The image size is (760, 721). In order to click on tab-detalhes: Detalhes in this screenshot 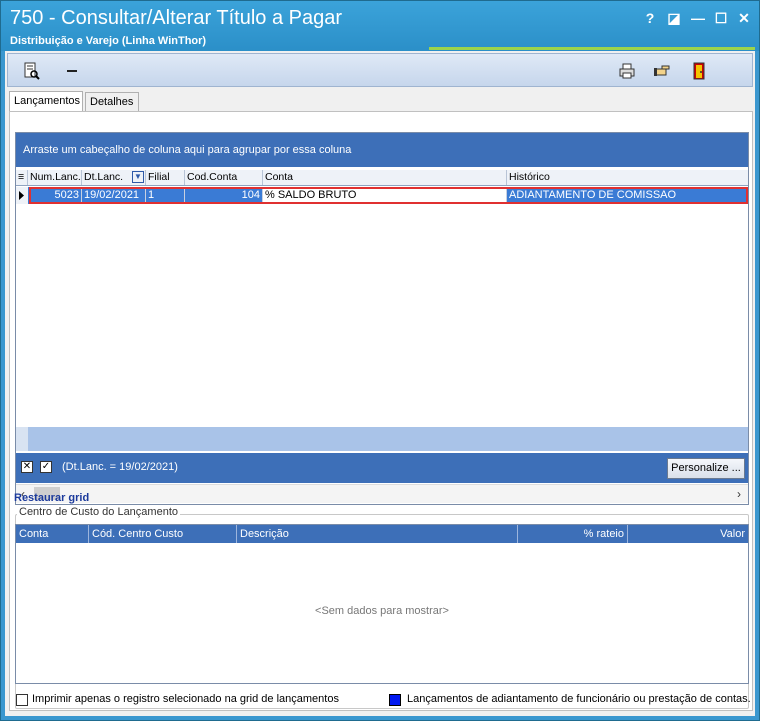, I will do `click(112, 101)`.